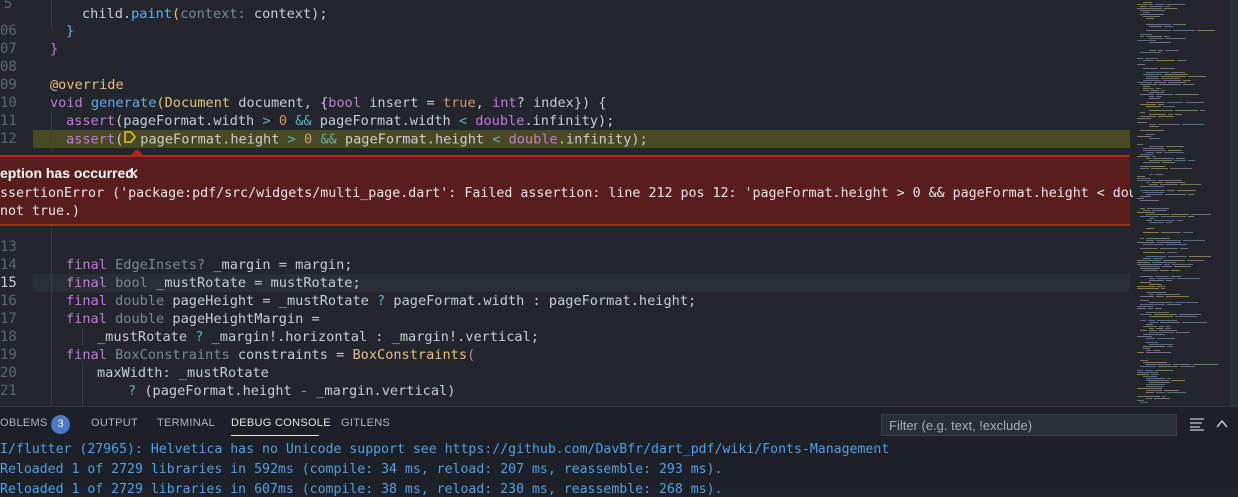  Describe the element at coordinates (183, 373) in the screenshot. I see `code-line: maxWidth: _mustRotate` at that location.